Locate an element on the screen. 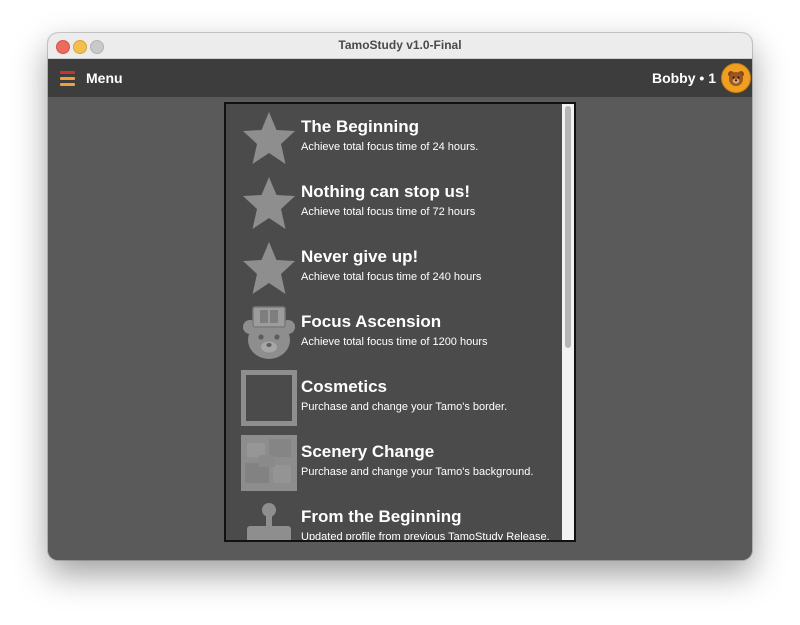 This screenshot has height=625, width=800. bear-graduate-icon is located at coordinates (269, 333).